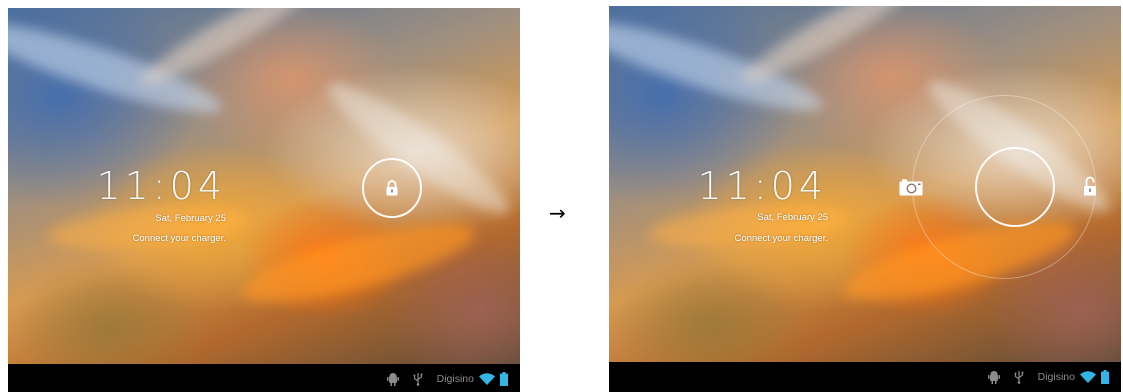  Describe the element at coordinates (1090, 186) in the screenshot. I see `unlock-icon` at that location.